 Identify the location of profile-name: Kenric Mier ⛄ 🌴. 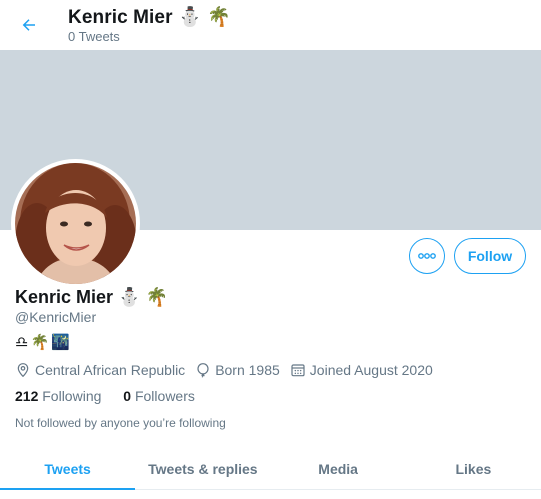
(91, 297).